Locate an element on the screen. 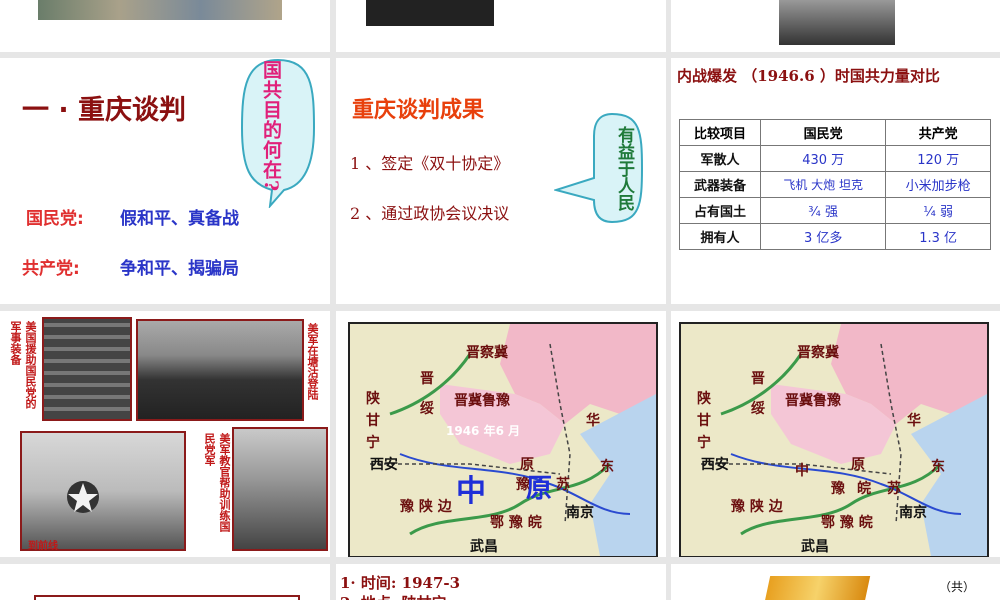 This screenshot has height=600, width=1000. table-row: 军散人 430 万 120 万 is located at coordinates (835, 158).